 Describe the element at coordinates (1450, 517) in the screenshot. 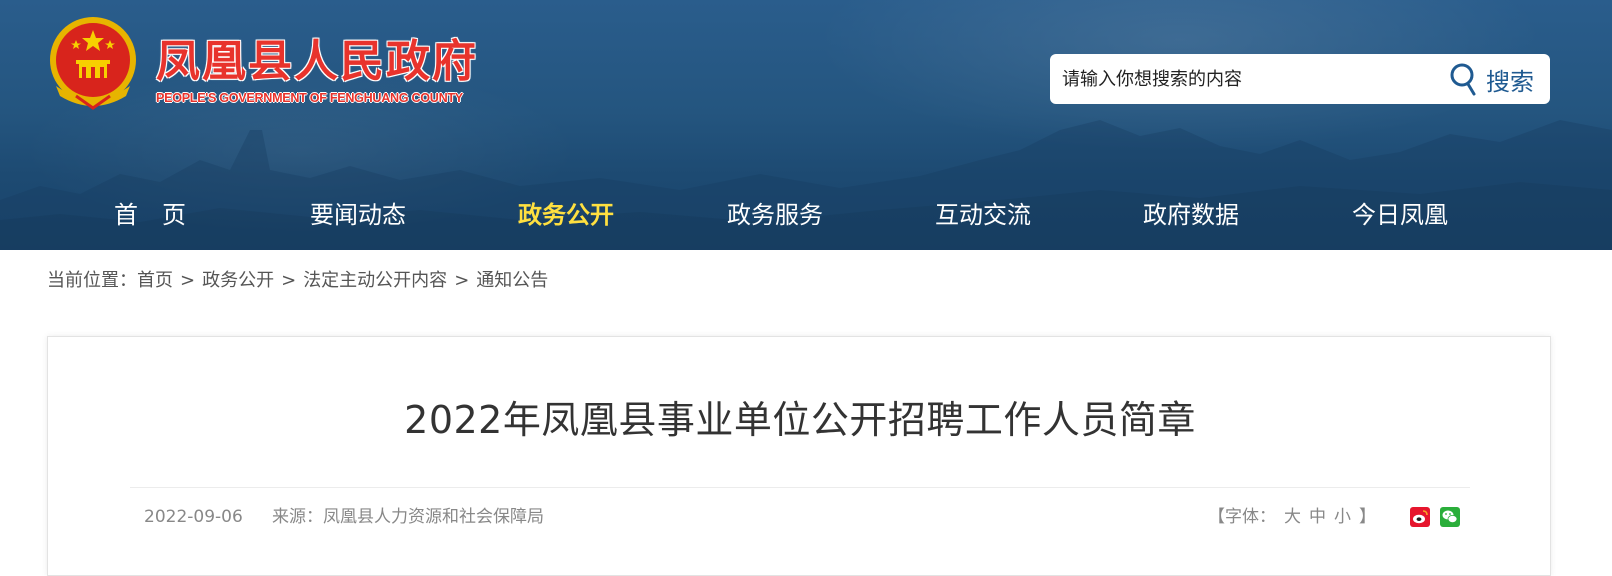

I see `wechat-icon` at that location.